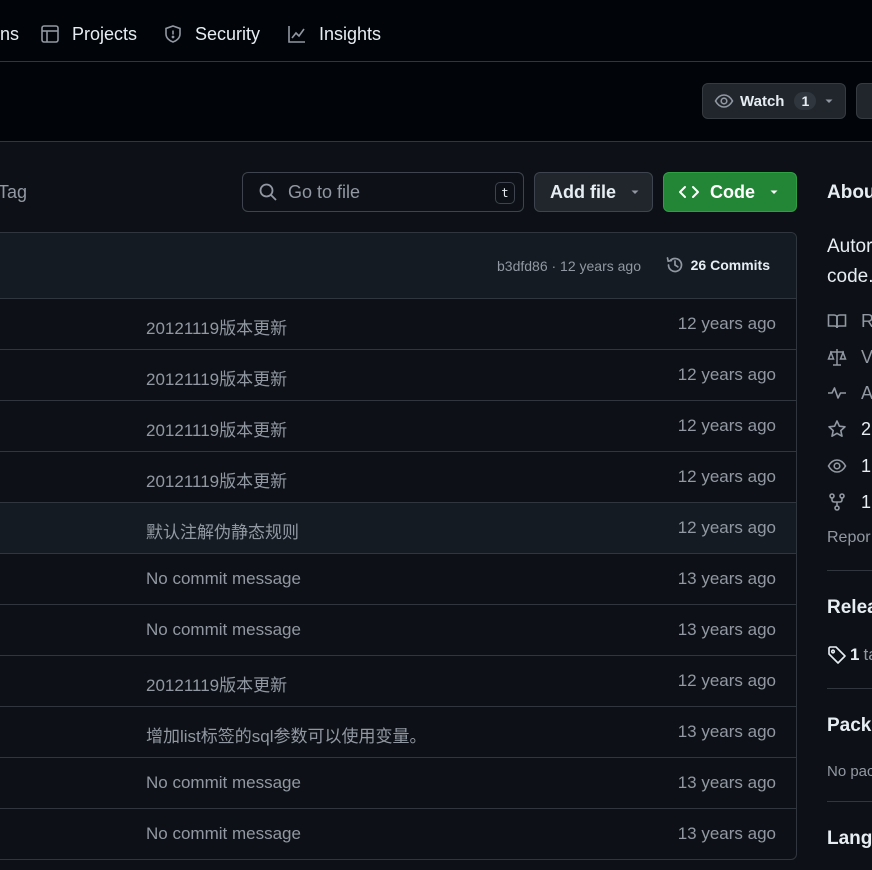 Image resolution: width=872 pixels, height=870 pixels. What do you see at coordinates (222, 530) in the screenshot?
I see `commit-message: 默认注解伪静态规则` at bounding box center [222, 530].